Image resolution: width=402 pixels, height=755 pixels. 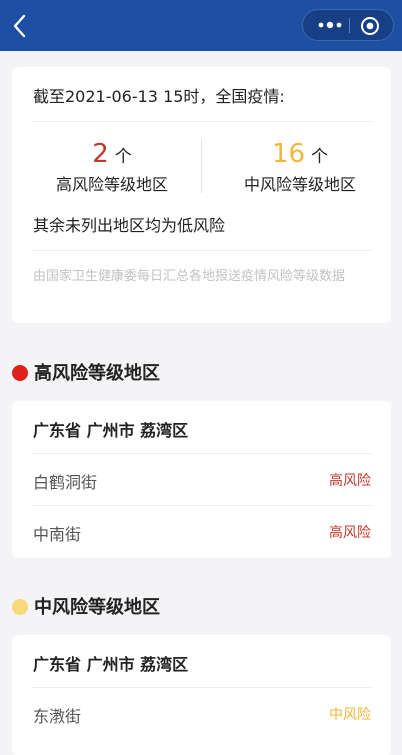 What do you see at coordinates (97, 373) in the screenshot?
I see `section-title-text: 高风险等级地区` at bounding box center [97, 373].